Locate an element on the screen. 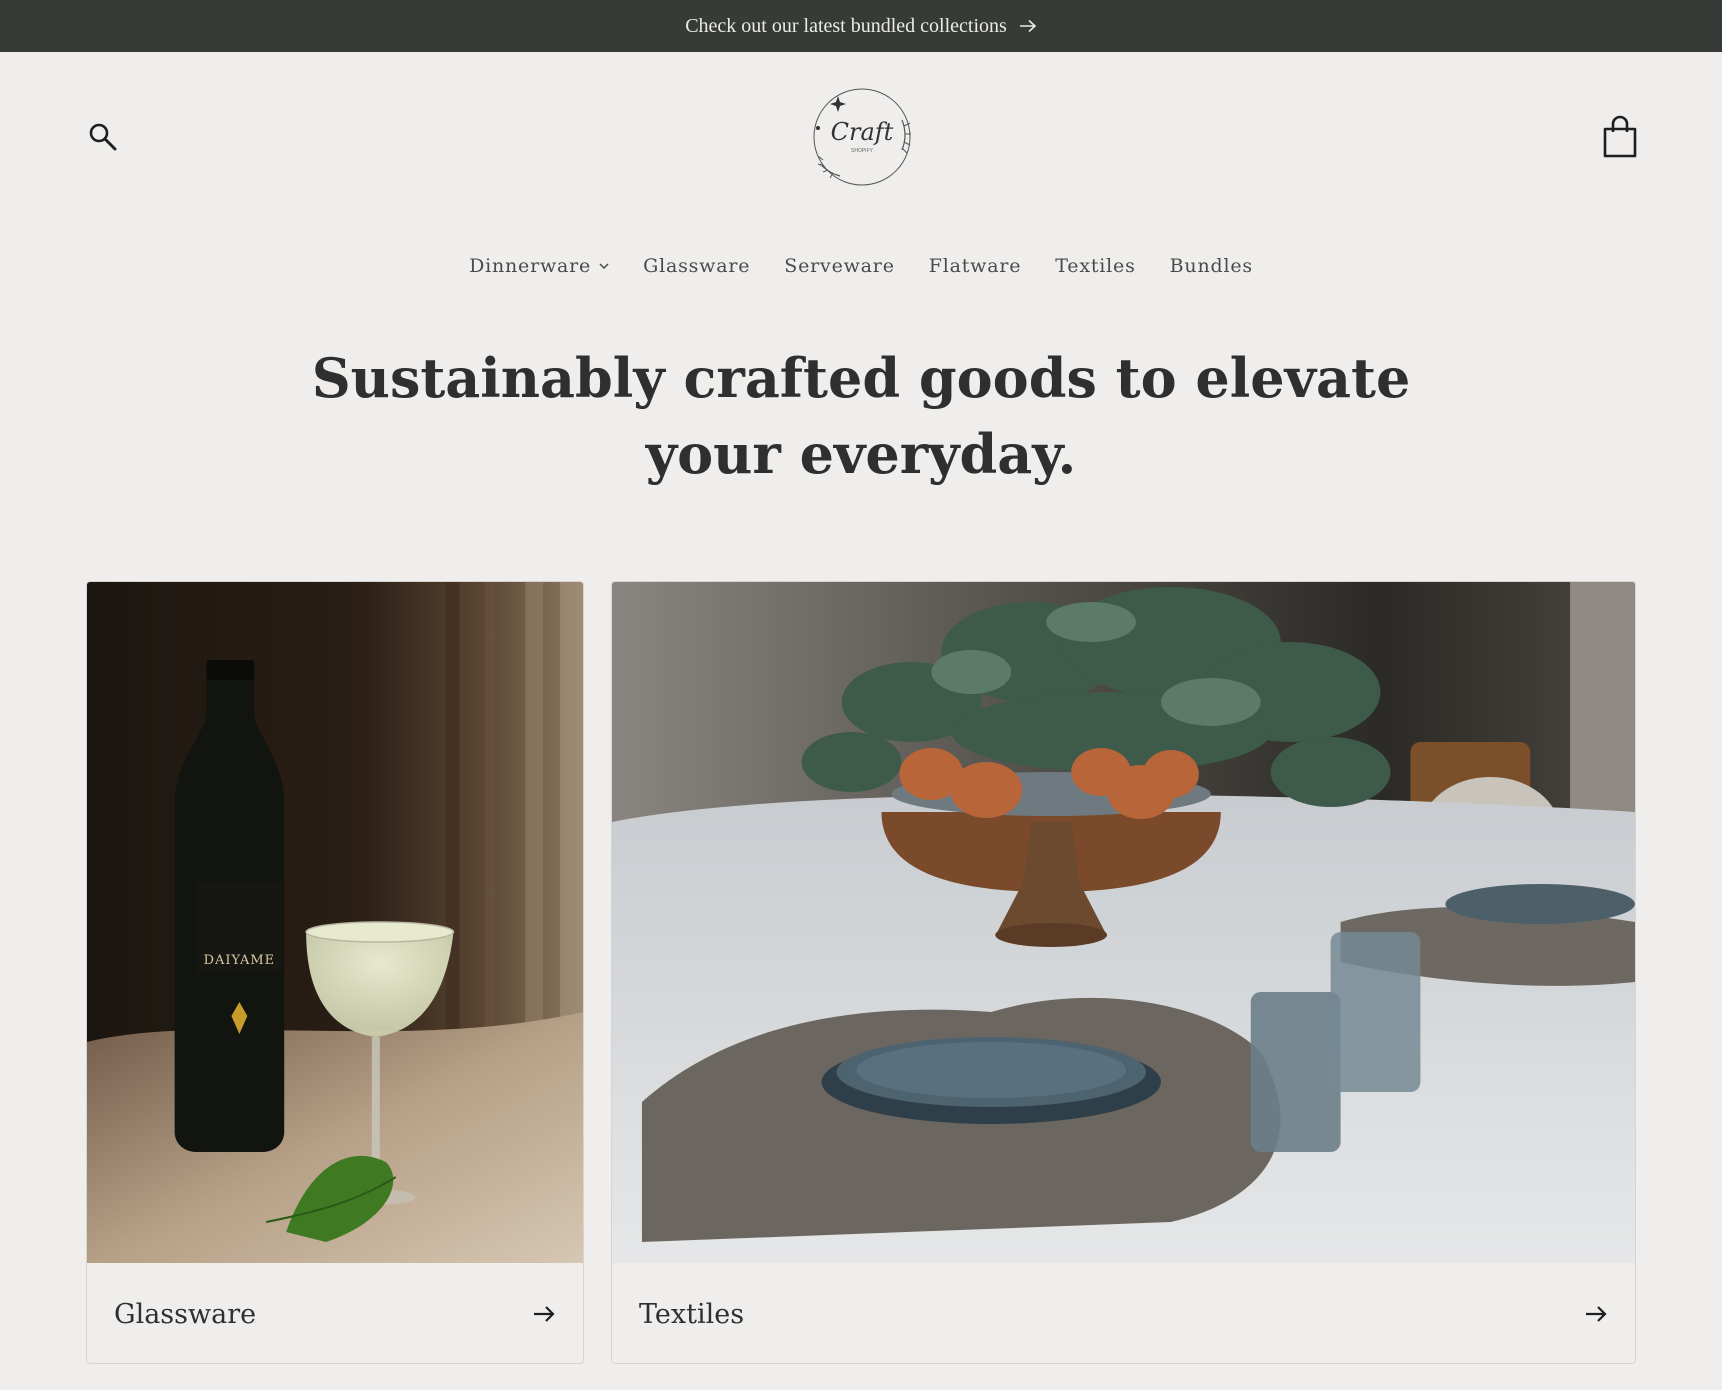  nav-item-label: Flatware is located at coordinates (975, 266).